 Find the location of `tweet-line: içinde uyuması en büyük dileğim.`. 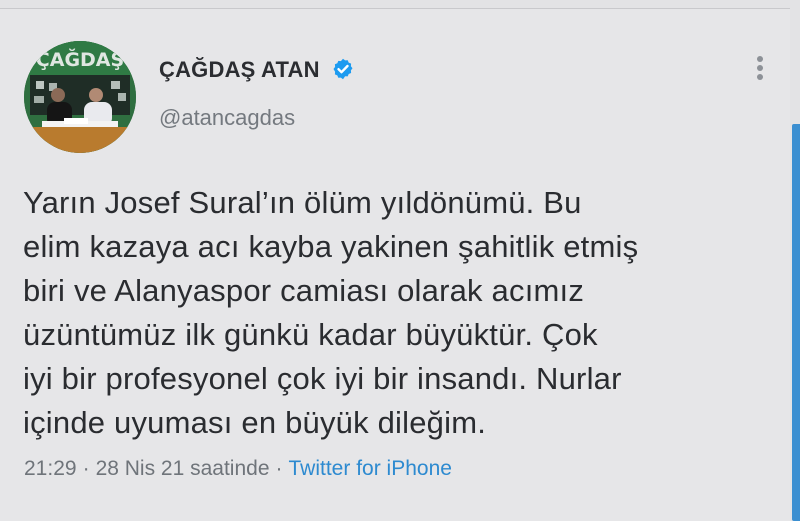

tweet-line: içinde uyuması en büyük dileğim. is located at coordinates (255, 422).